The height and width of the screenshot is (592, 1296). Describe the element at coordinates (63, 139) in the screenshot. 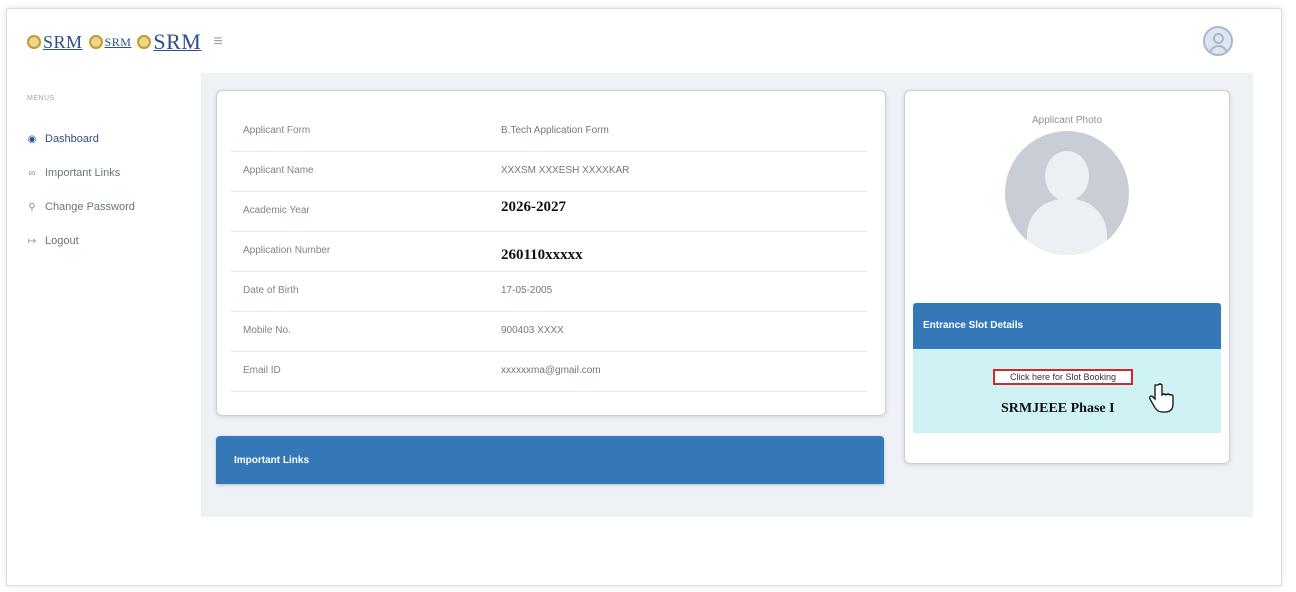

I see `sidebar-item-dashboard: ◉ Dashboard` at that location.